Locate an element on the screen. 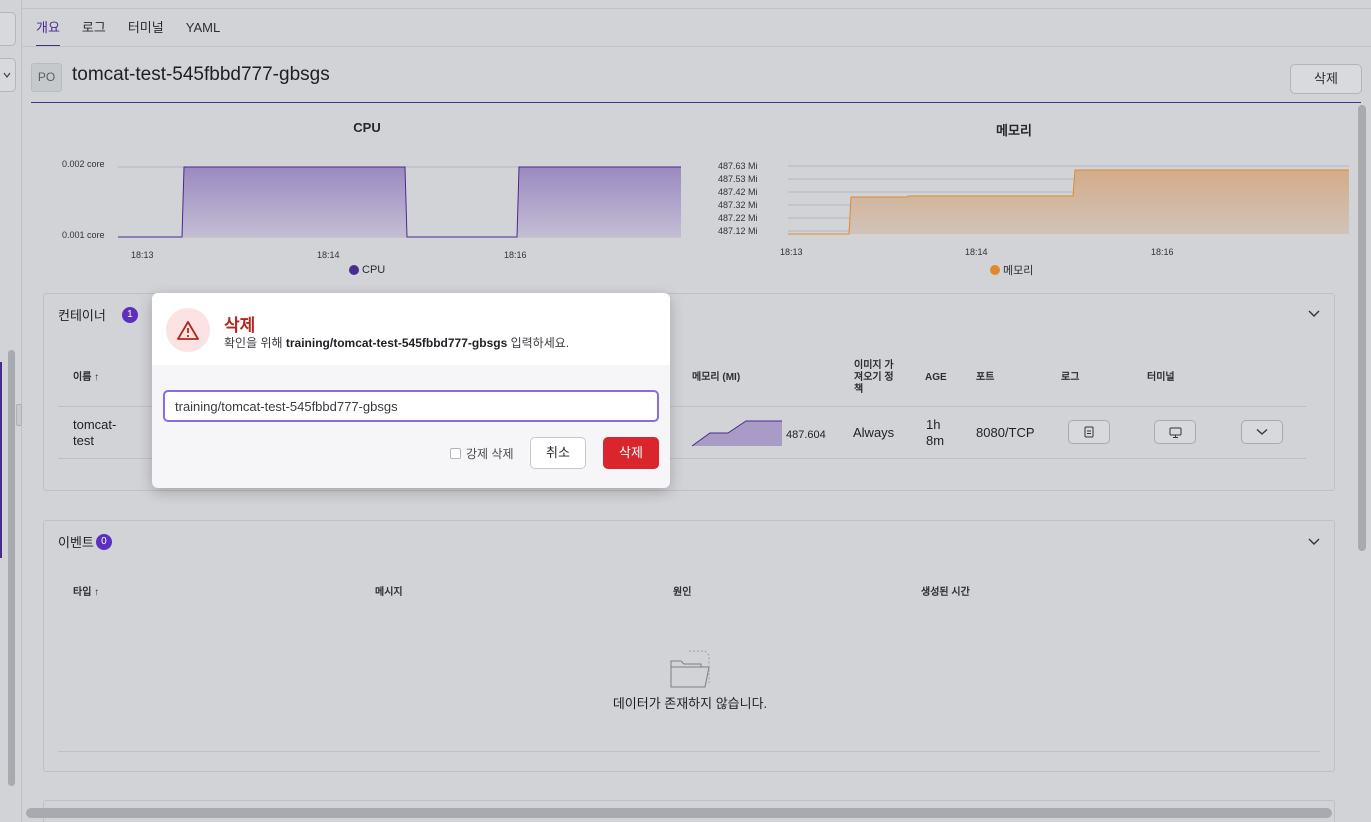 The image size is (1371, 822). detail-tabs: 개요 로그 터미널 YAML is located at coordinates (139, 28).